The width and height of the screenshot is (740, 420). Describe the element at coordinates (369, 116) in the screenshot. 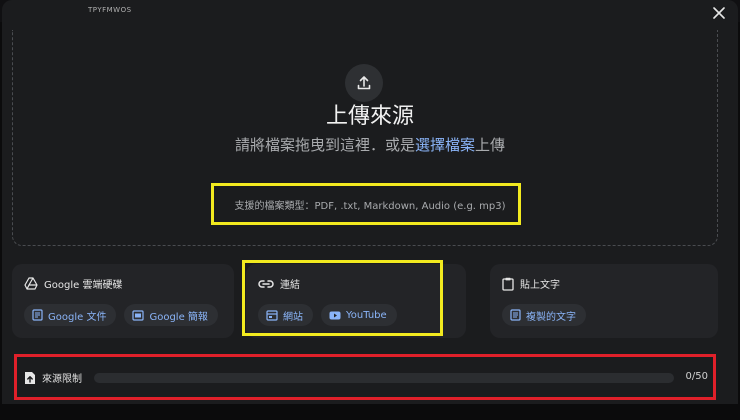

I see `dropzone-title: 上傳來源` at that location.